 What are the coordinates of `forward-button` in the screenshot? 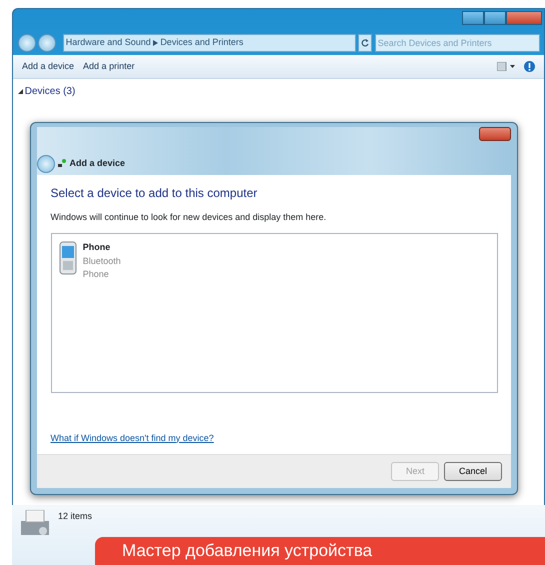 It's located at (47, 43).